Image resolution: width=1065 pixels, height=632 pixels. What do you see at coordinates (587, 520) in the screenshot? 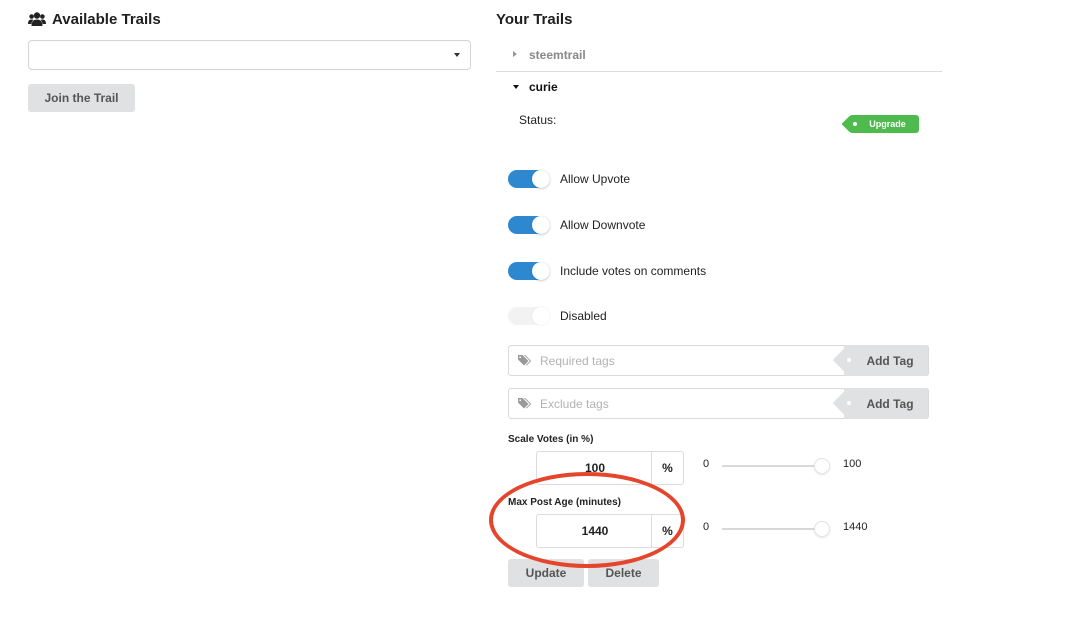
I see `annotation-highlight-ellipse` at bounding box center [587, 520].